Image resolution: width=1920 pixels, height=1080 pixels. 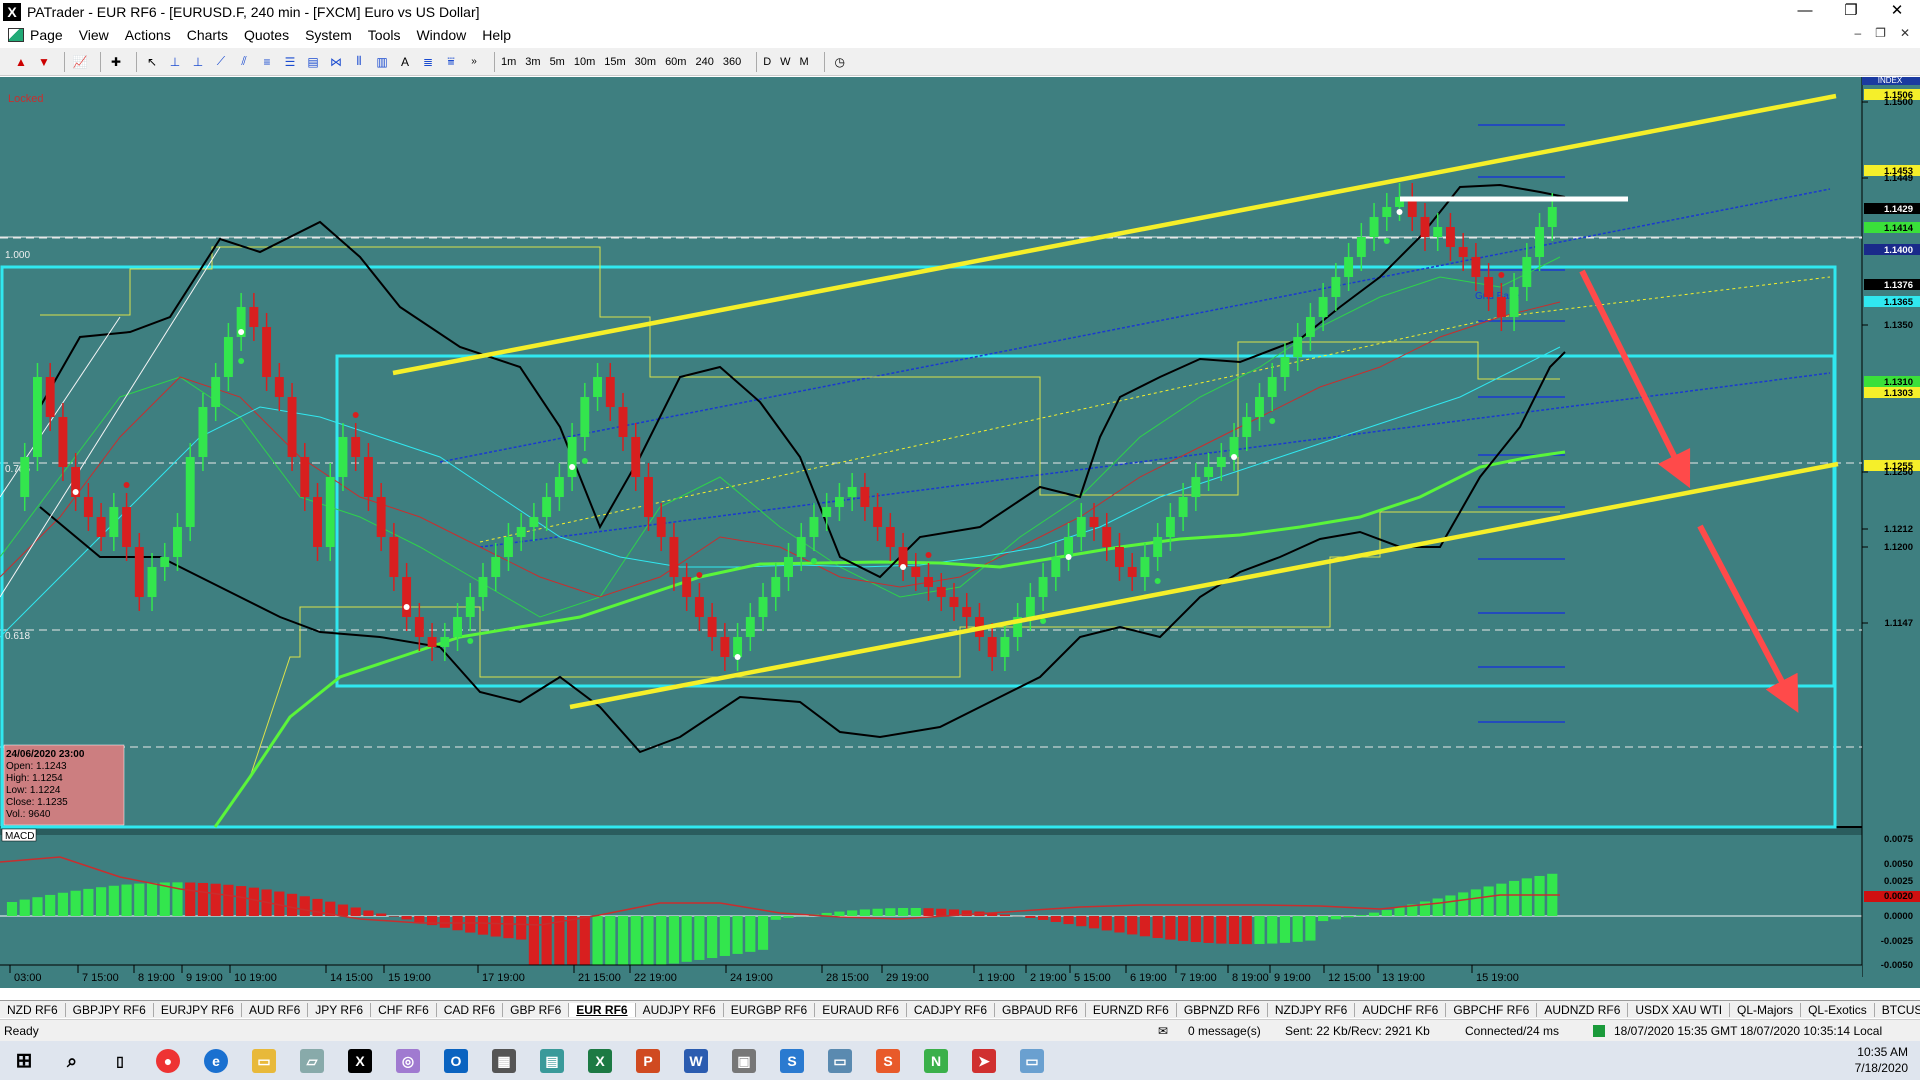 I want to click on symbol-tab-ql-majors: QL-Majors, so click(x=1766, y=1009).